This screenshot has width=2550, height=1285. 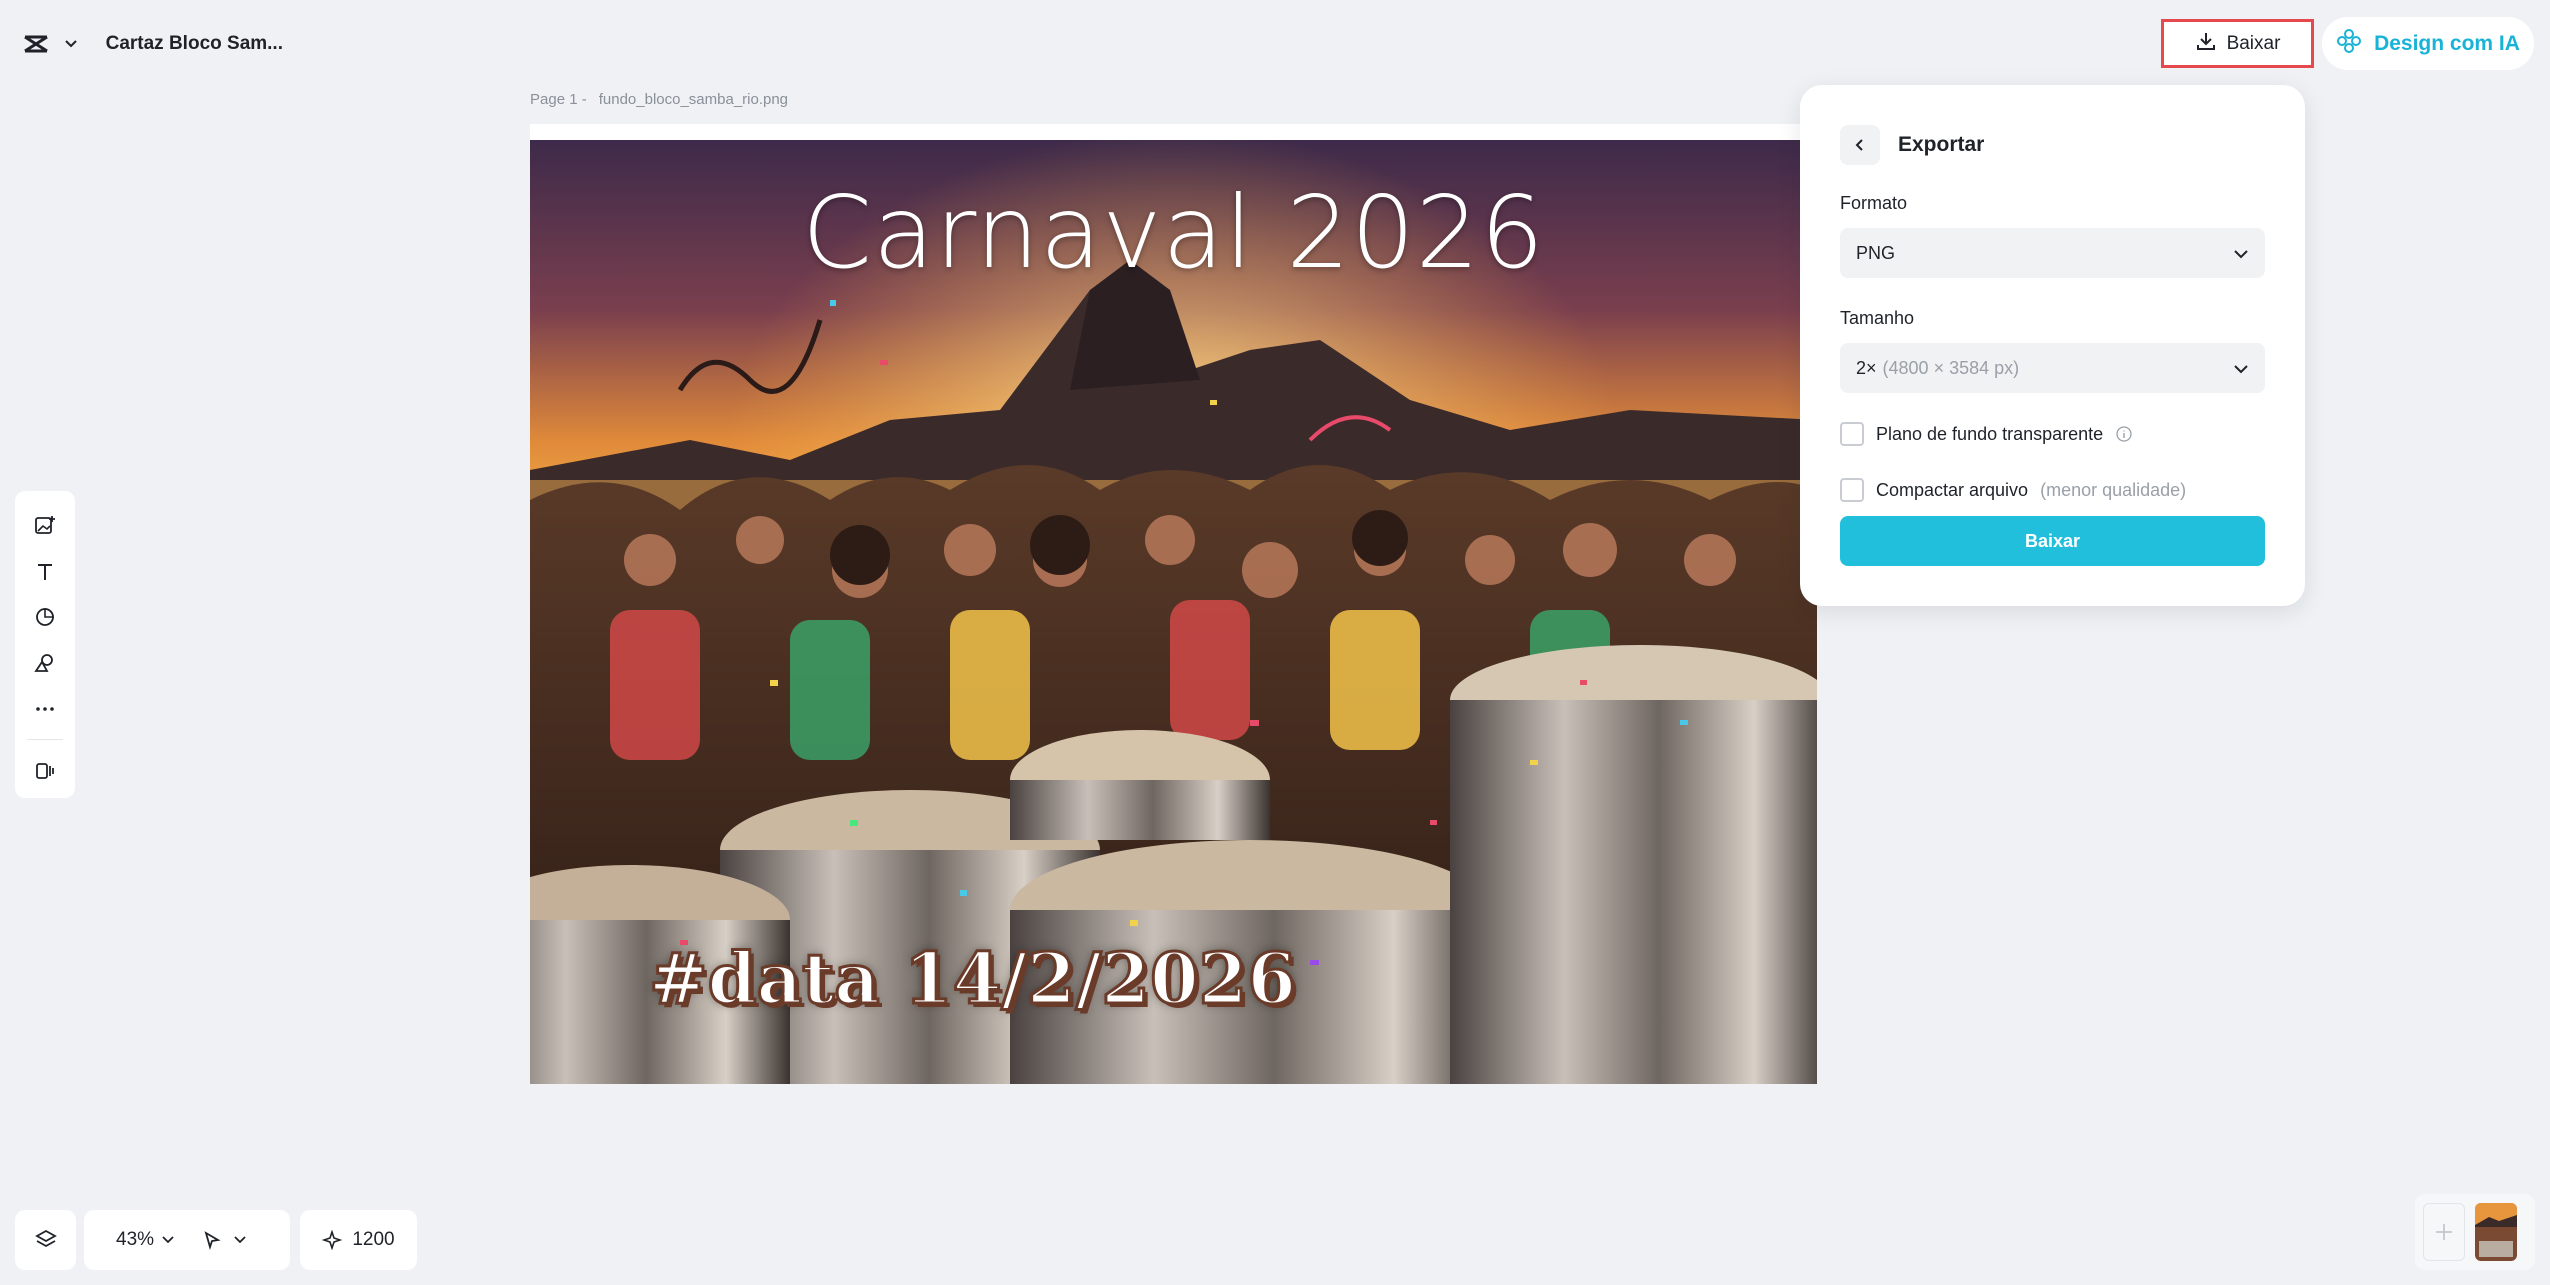 What do you see at coordinates (332, 1240) in the screenshot?
I see `sparkle-icon` at bounding box center [332, 1240].